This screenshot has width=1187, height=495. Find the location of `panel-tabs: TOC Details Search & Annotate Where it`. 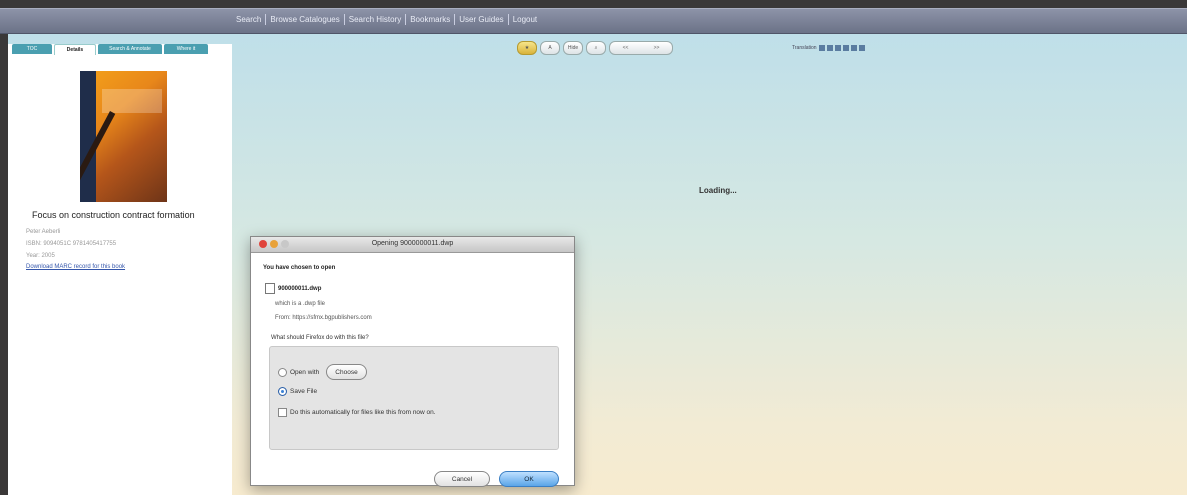

panel-tabs: TOC Details Search & Annotate Where it is located at coordinates (110, 49).